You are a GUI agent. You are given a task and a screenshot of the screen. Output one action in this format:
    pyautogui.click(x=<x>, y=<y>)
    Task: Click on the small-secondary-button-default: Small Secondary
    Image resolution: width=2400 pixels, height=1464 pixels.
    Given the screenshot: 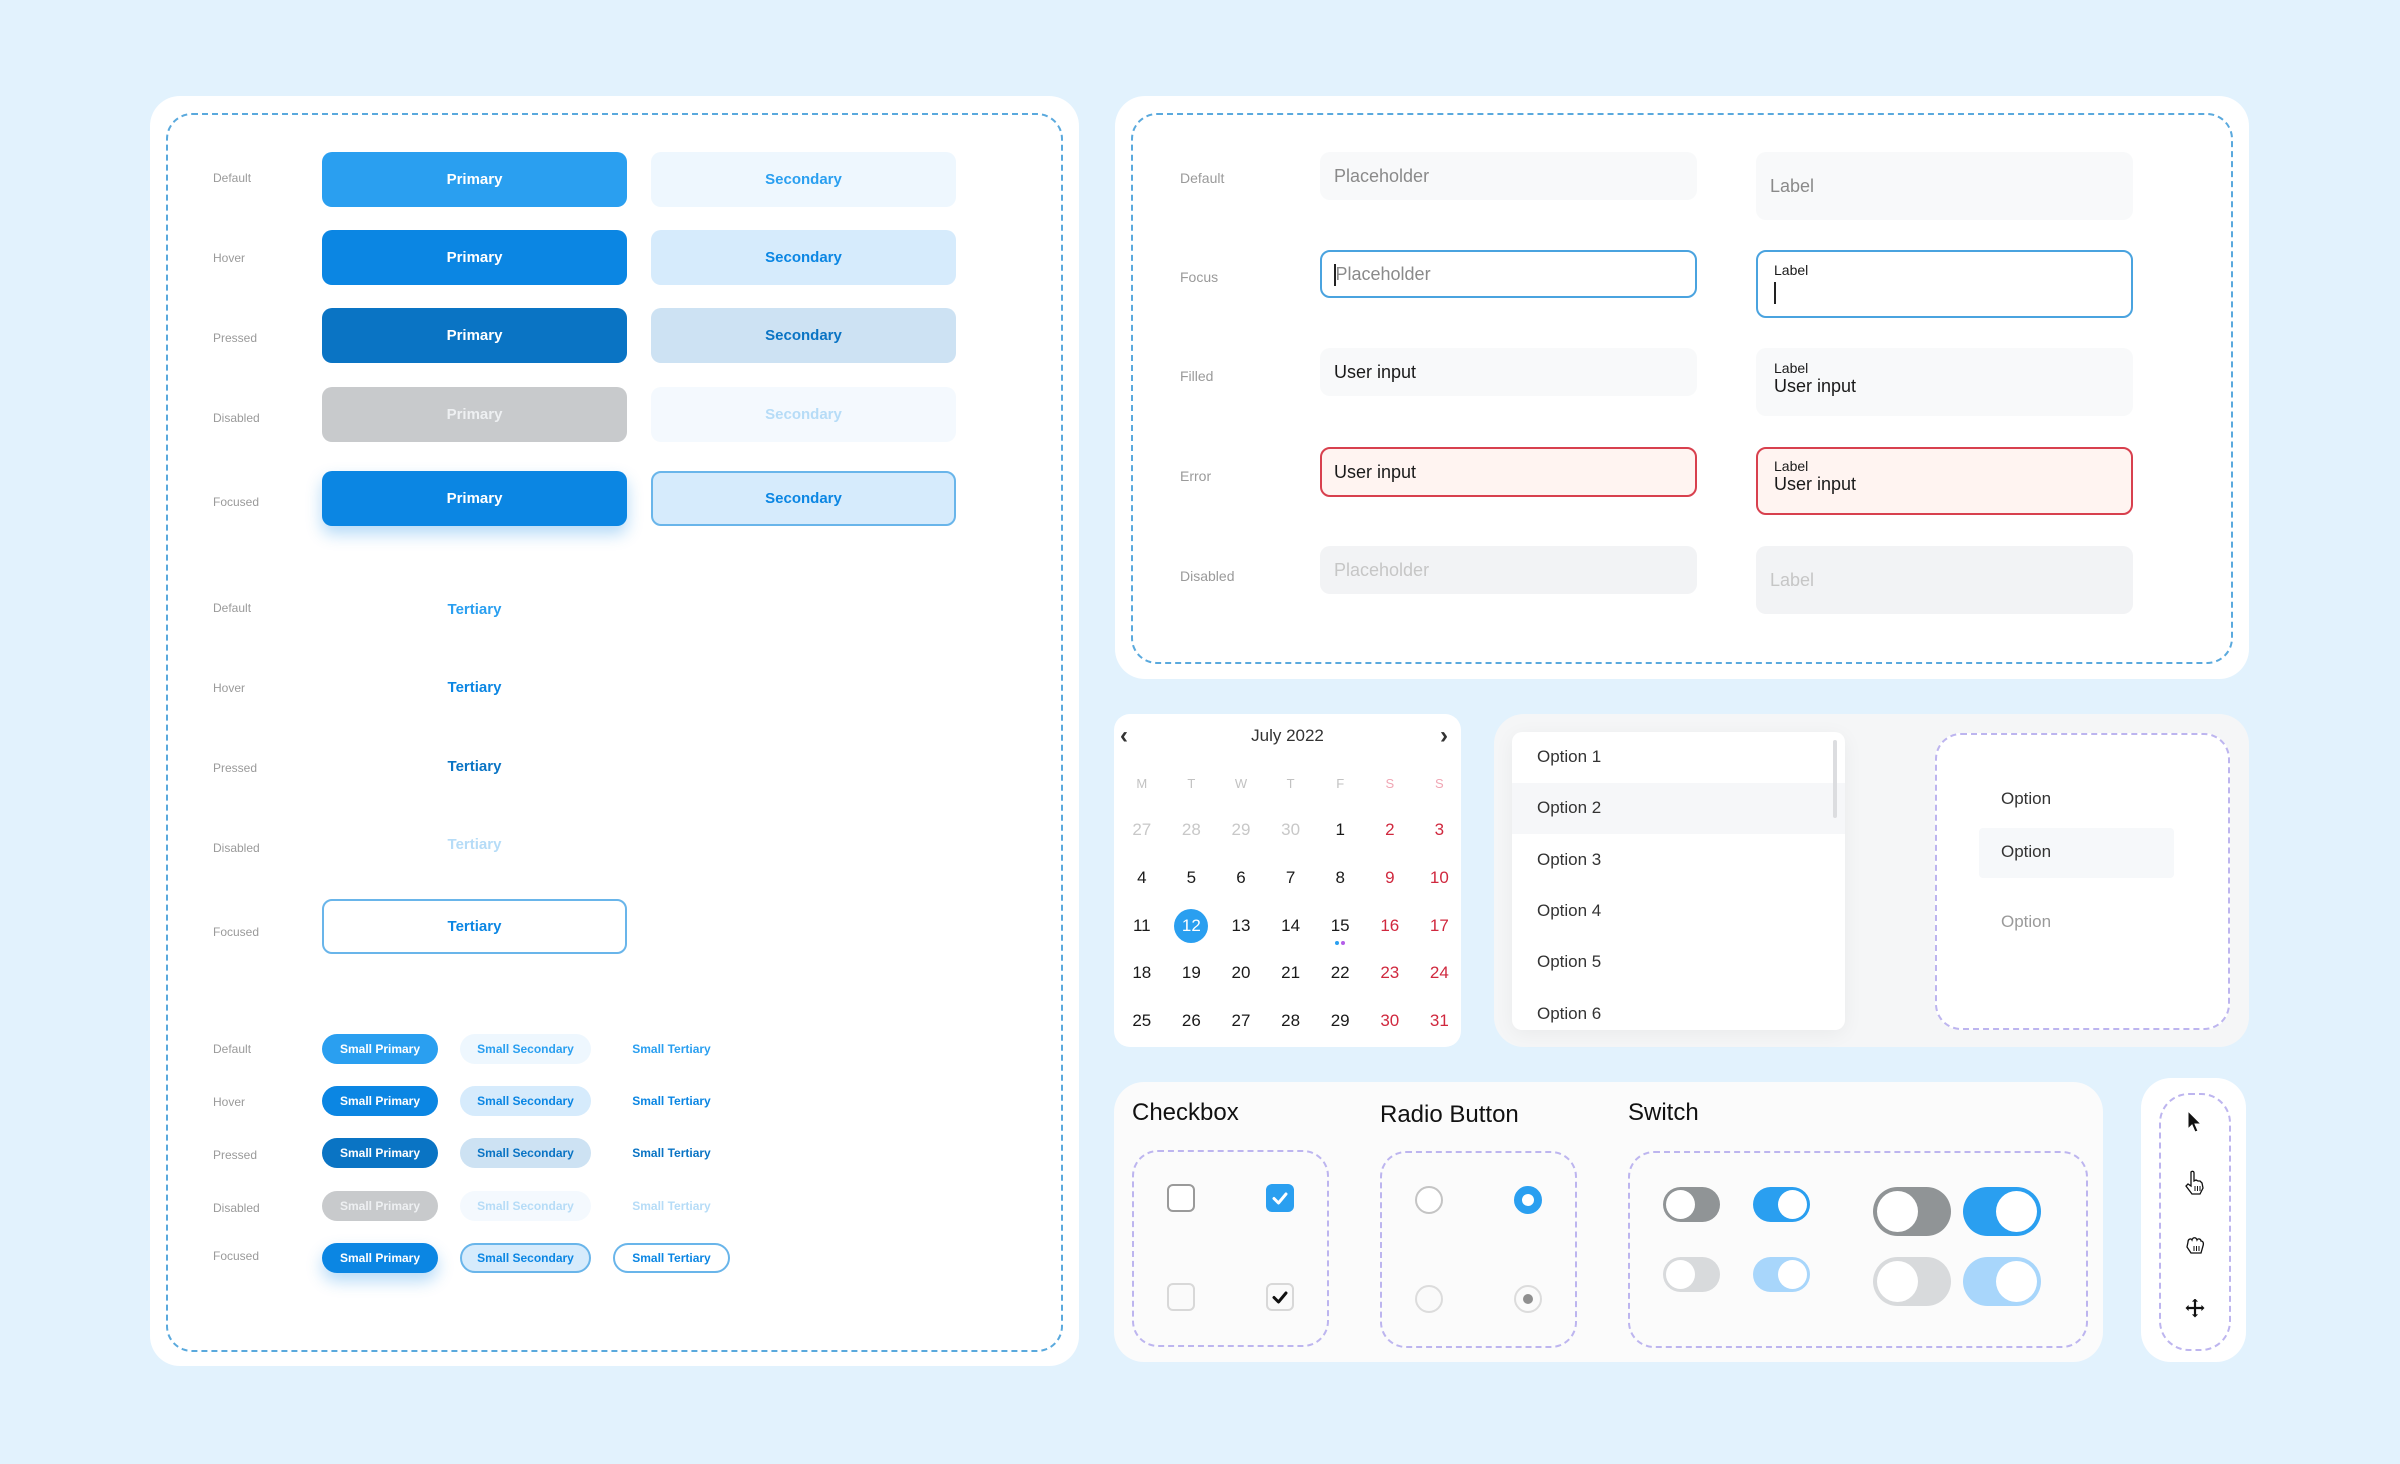 What is the action you would take?
    pyautogui.click(x=525, y=1049)
    